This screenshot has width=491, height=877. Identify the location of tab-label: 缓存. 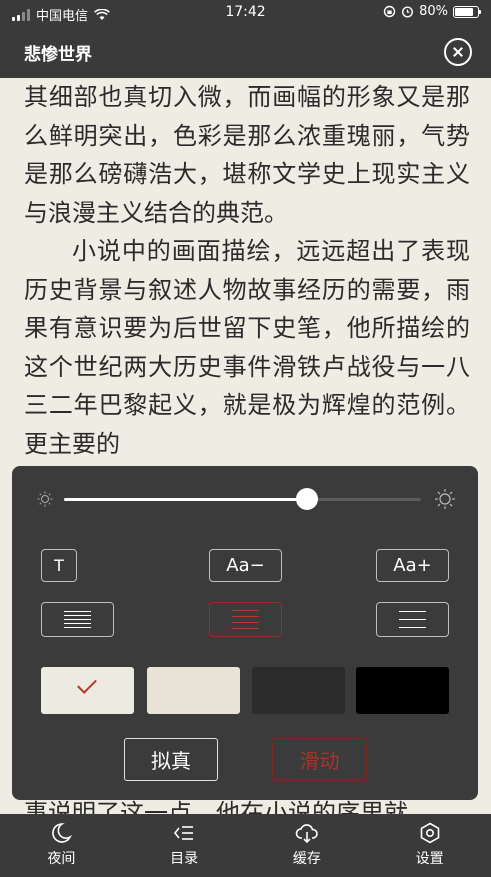
(306, 859).